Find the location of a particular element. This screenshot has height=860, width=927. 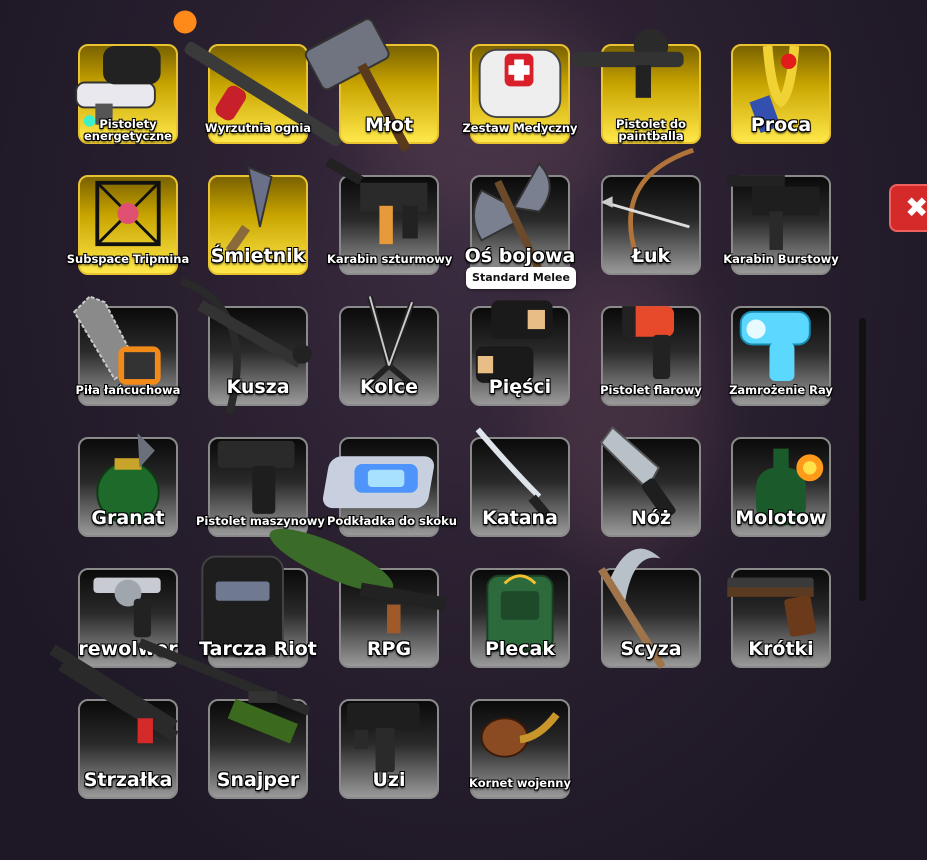

item-slot: Tarcza Riot is located at coordinates (258, 611).